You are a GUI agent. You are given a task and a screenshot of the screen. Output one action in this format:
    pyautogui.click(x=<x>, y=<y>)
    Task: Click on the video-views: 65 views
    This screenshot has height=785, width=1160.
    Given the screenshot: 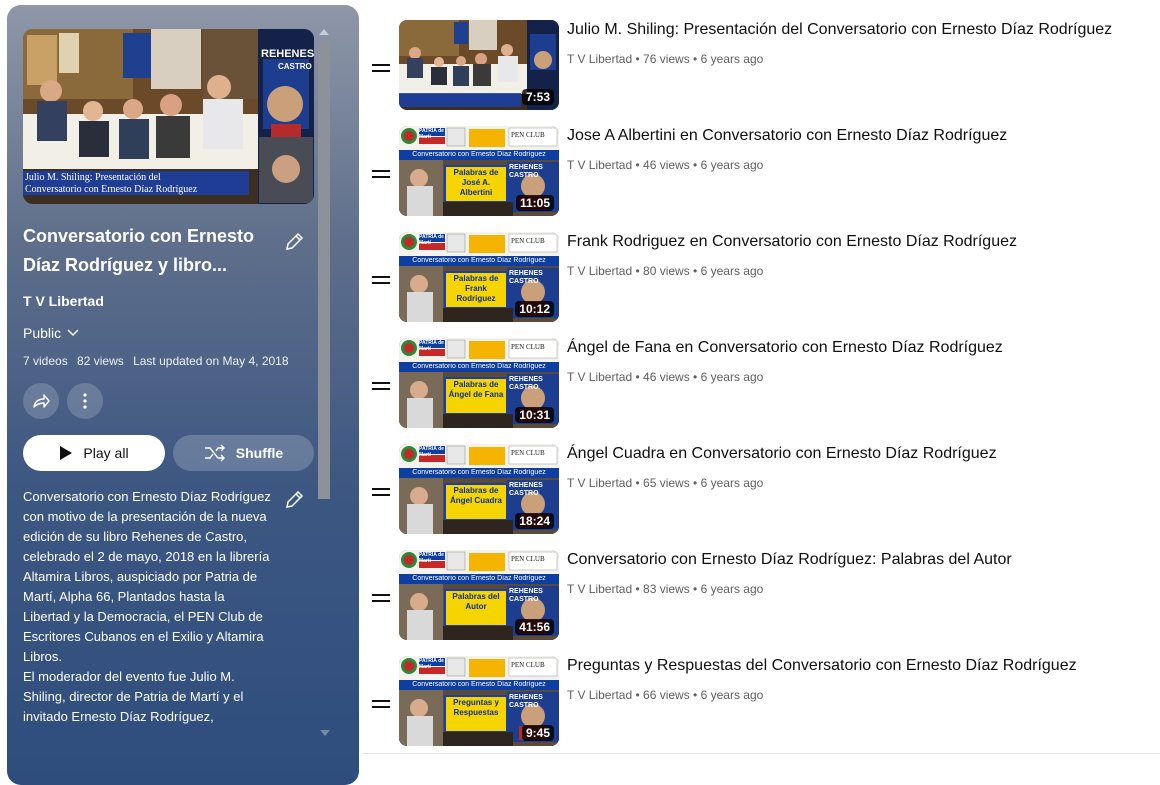 What is the action you would take?
    pyautogui.click(x=666, y=483)
    